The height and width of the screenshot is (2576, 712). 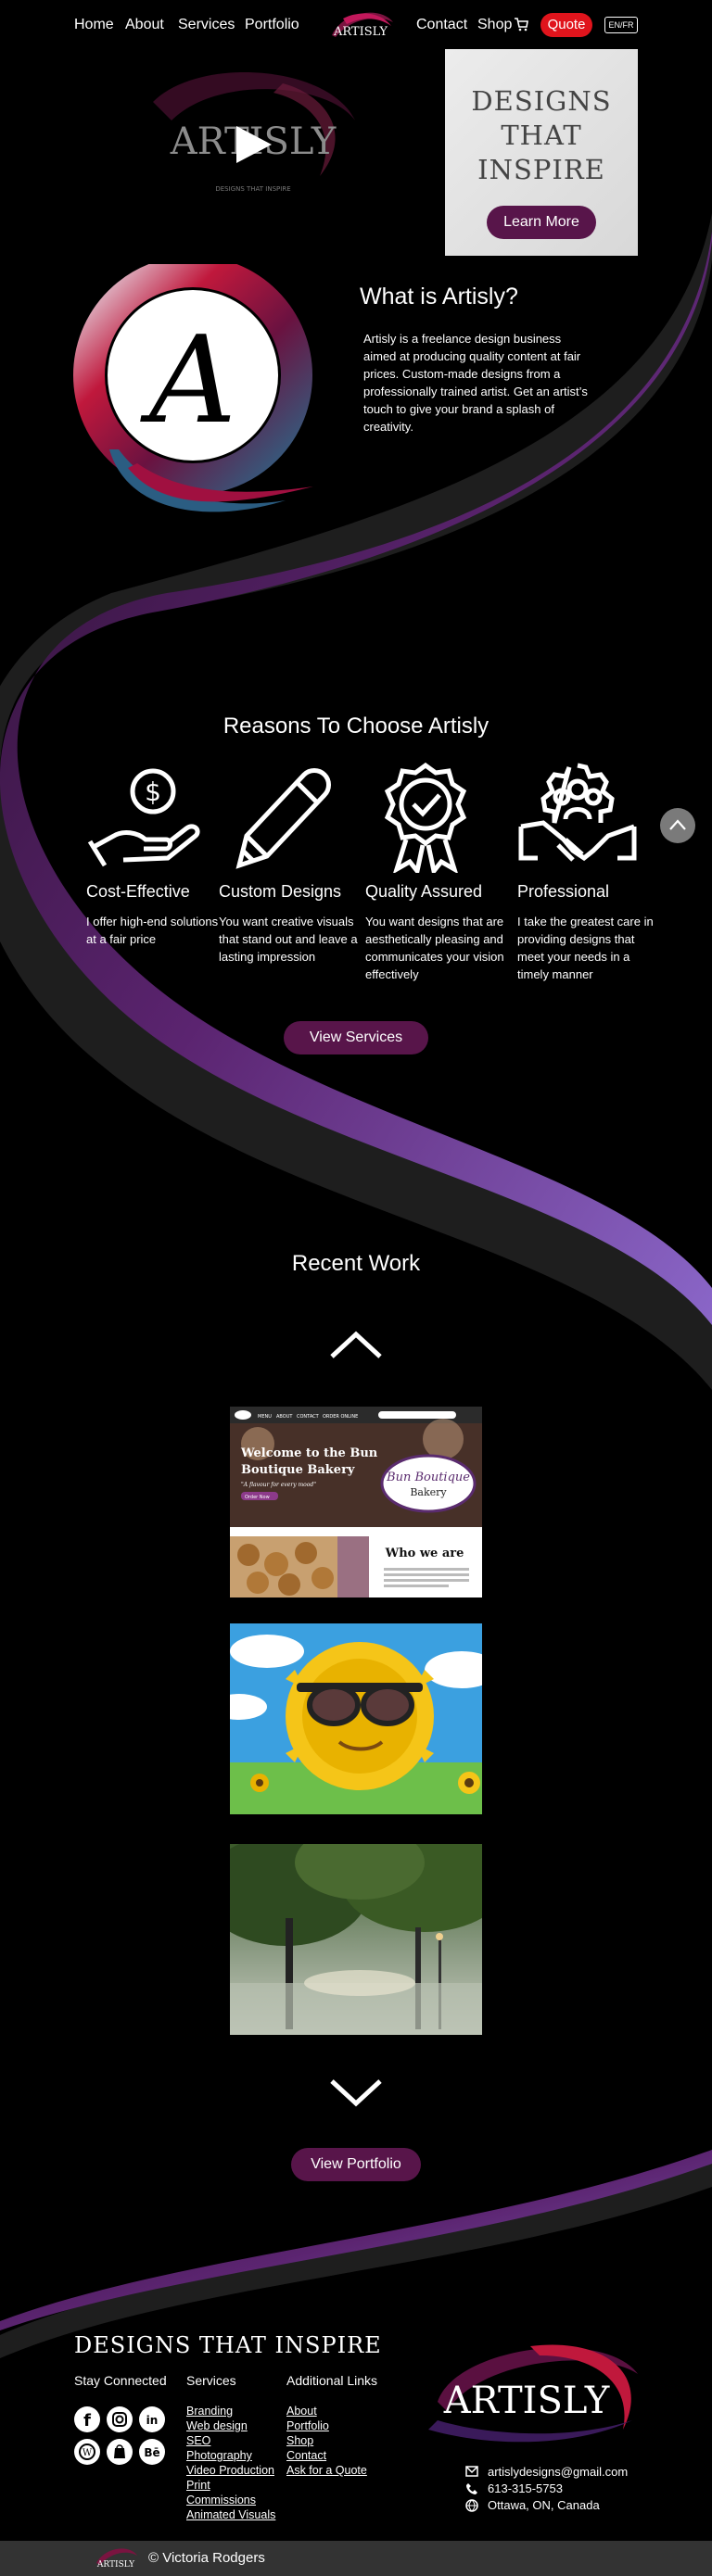 I want to click on wordpress-icon: W, so click(x=87, y=2452).